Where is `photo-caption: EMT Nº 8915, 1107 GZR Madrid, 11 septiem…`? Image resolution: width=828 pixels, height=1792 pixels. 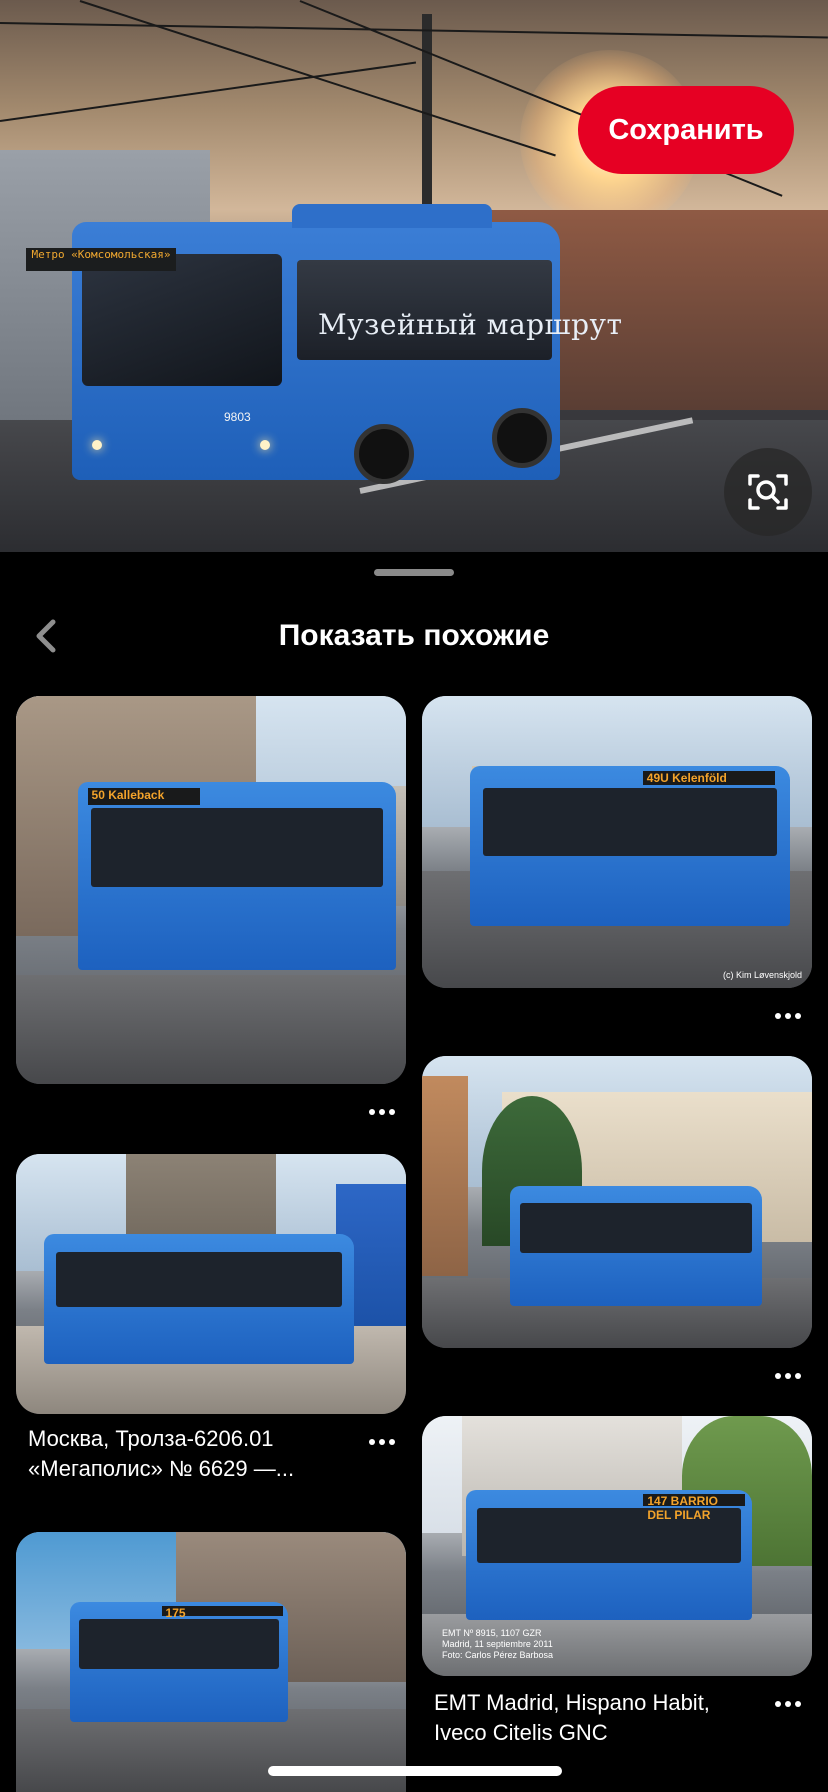
photo-caption: EMT Nº 8915, 1107 GZR Madrid, 11 septiem… is located at coordinates (498, 1644).